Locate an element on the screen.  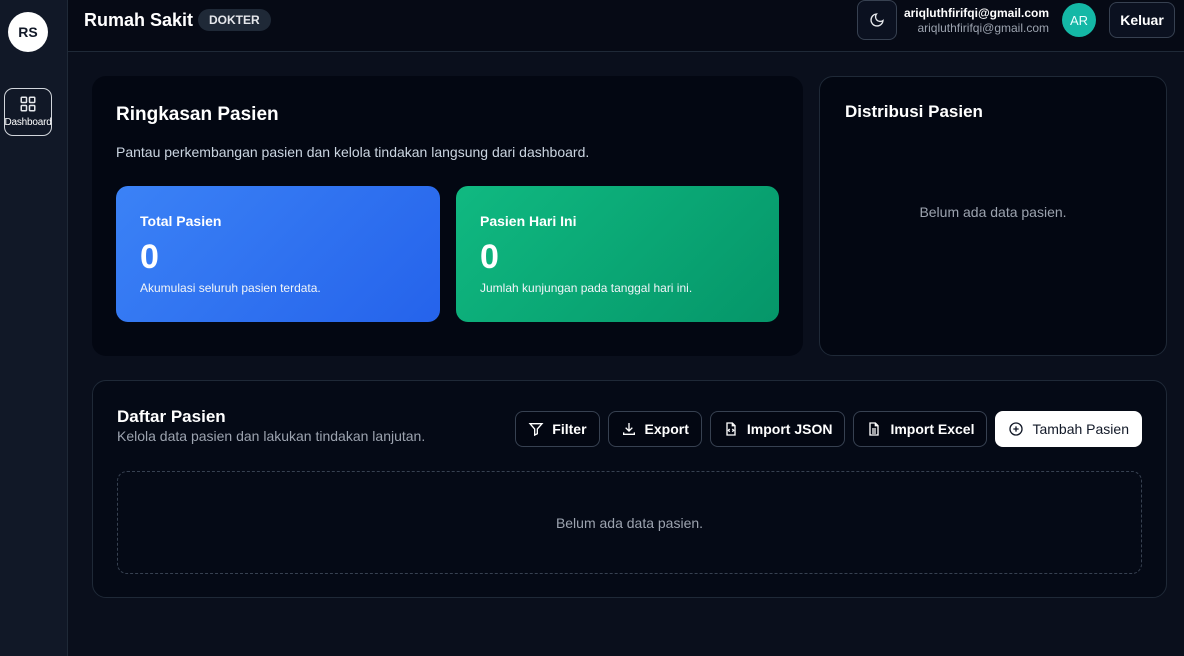
role-badge: DOKTER is located at coordinates (234, 20).